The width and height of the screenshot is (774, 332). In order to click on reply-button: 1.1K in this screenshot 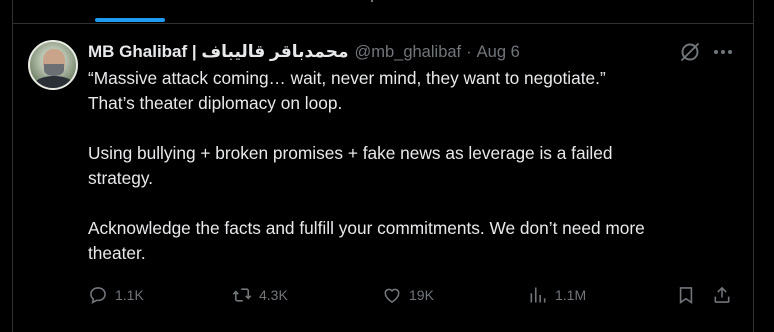, I will do `click(116, 295)`.